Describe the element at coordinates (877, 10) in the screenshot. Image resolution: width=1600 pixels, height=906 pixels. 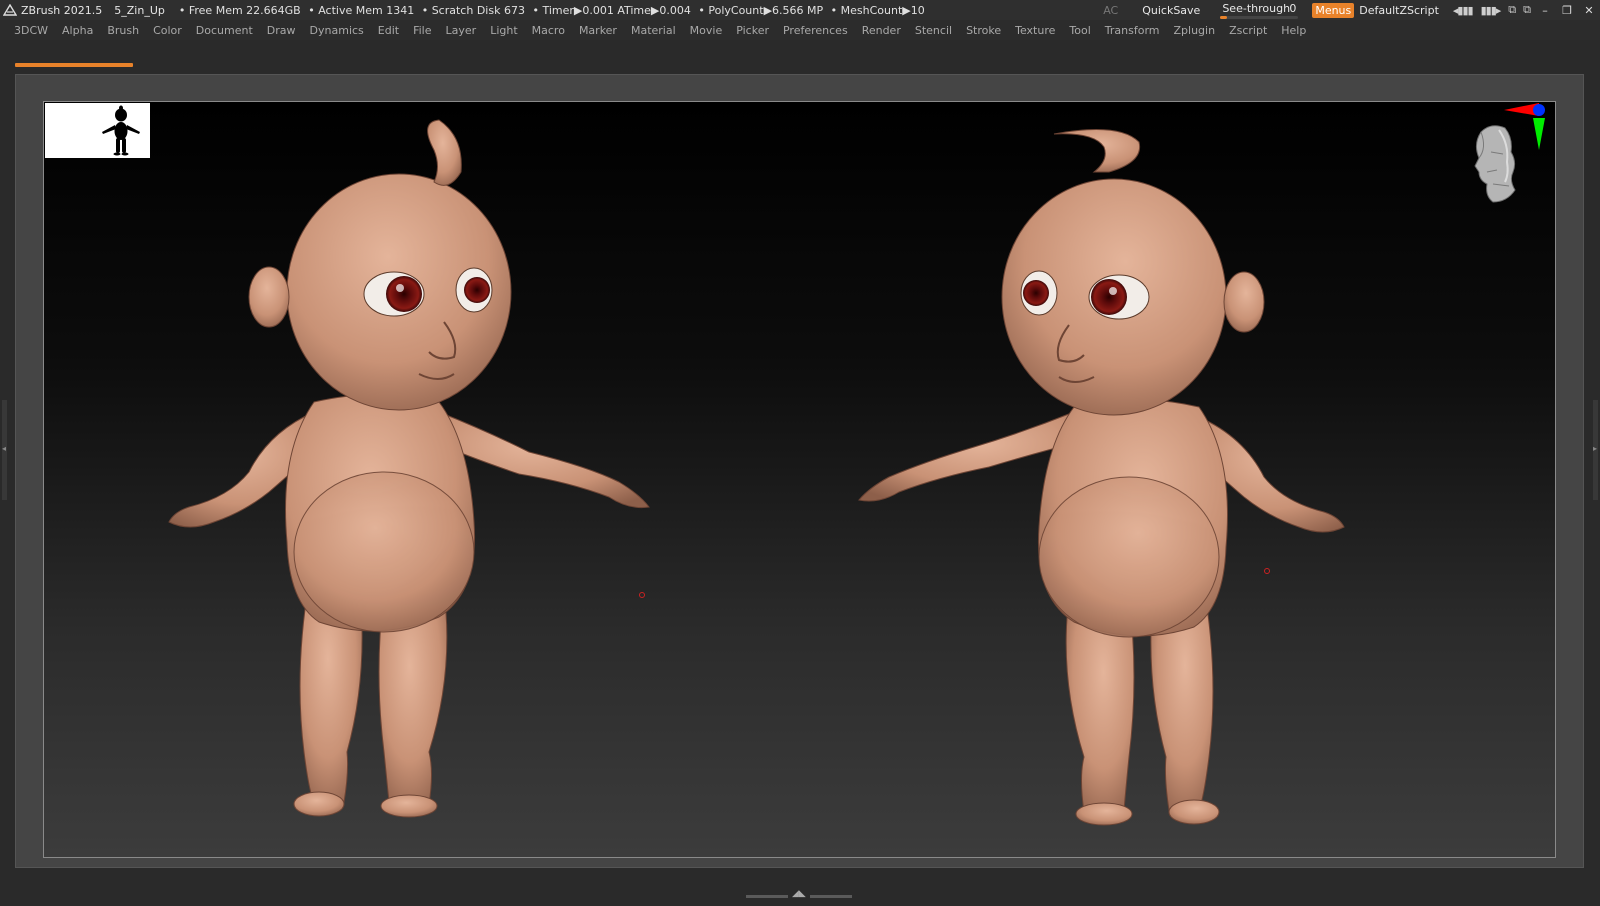
I see `meshcount-stat: • MeshCount▶10` at that location.